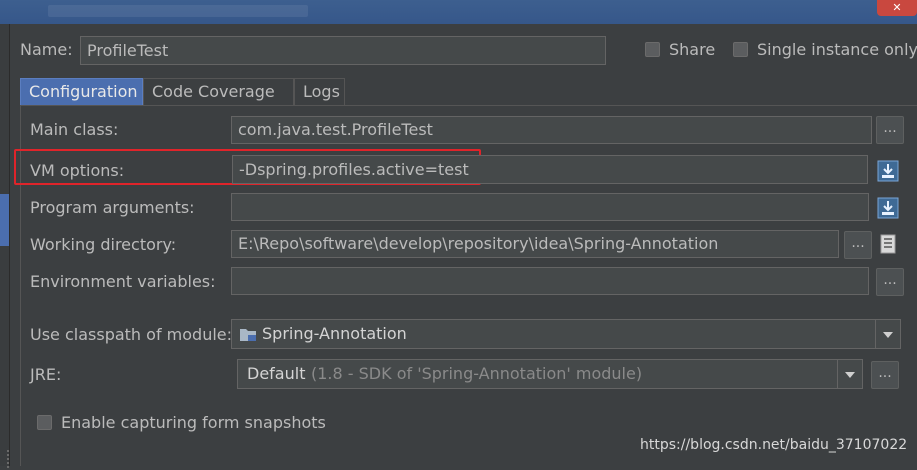  I want to click on tab-logs: Logs, so click(319, 91).